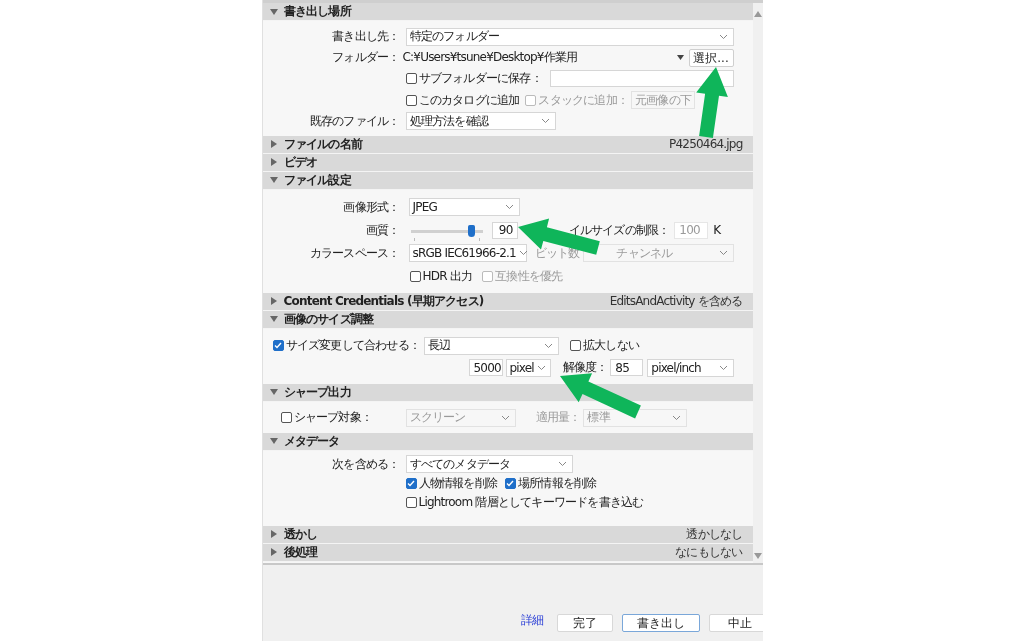 The height and width of the screenshot is (641, 1024). I want to click on section-title: ビデオ, so click(300, 162).